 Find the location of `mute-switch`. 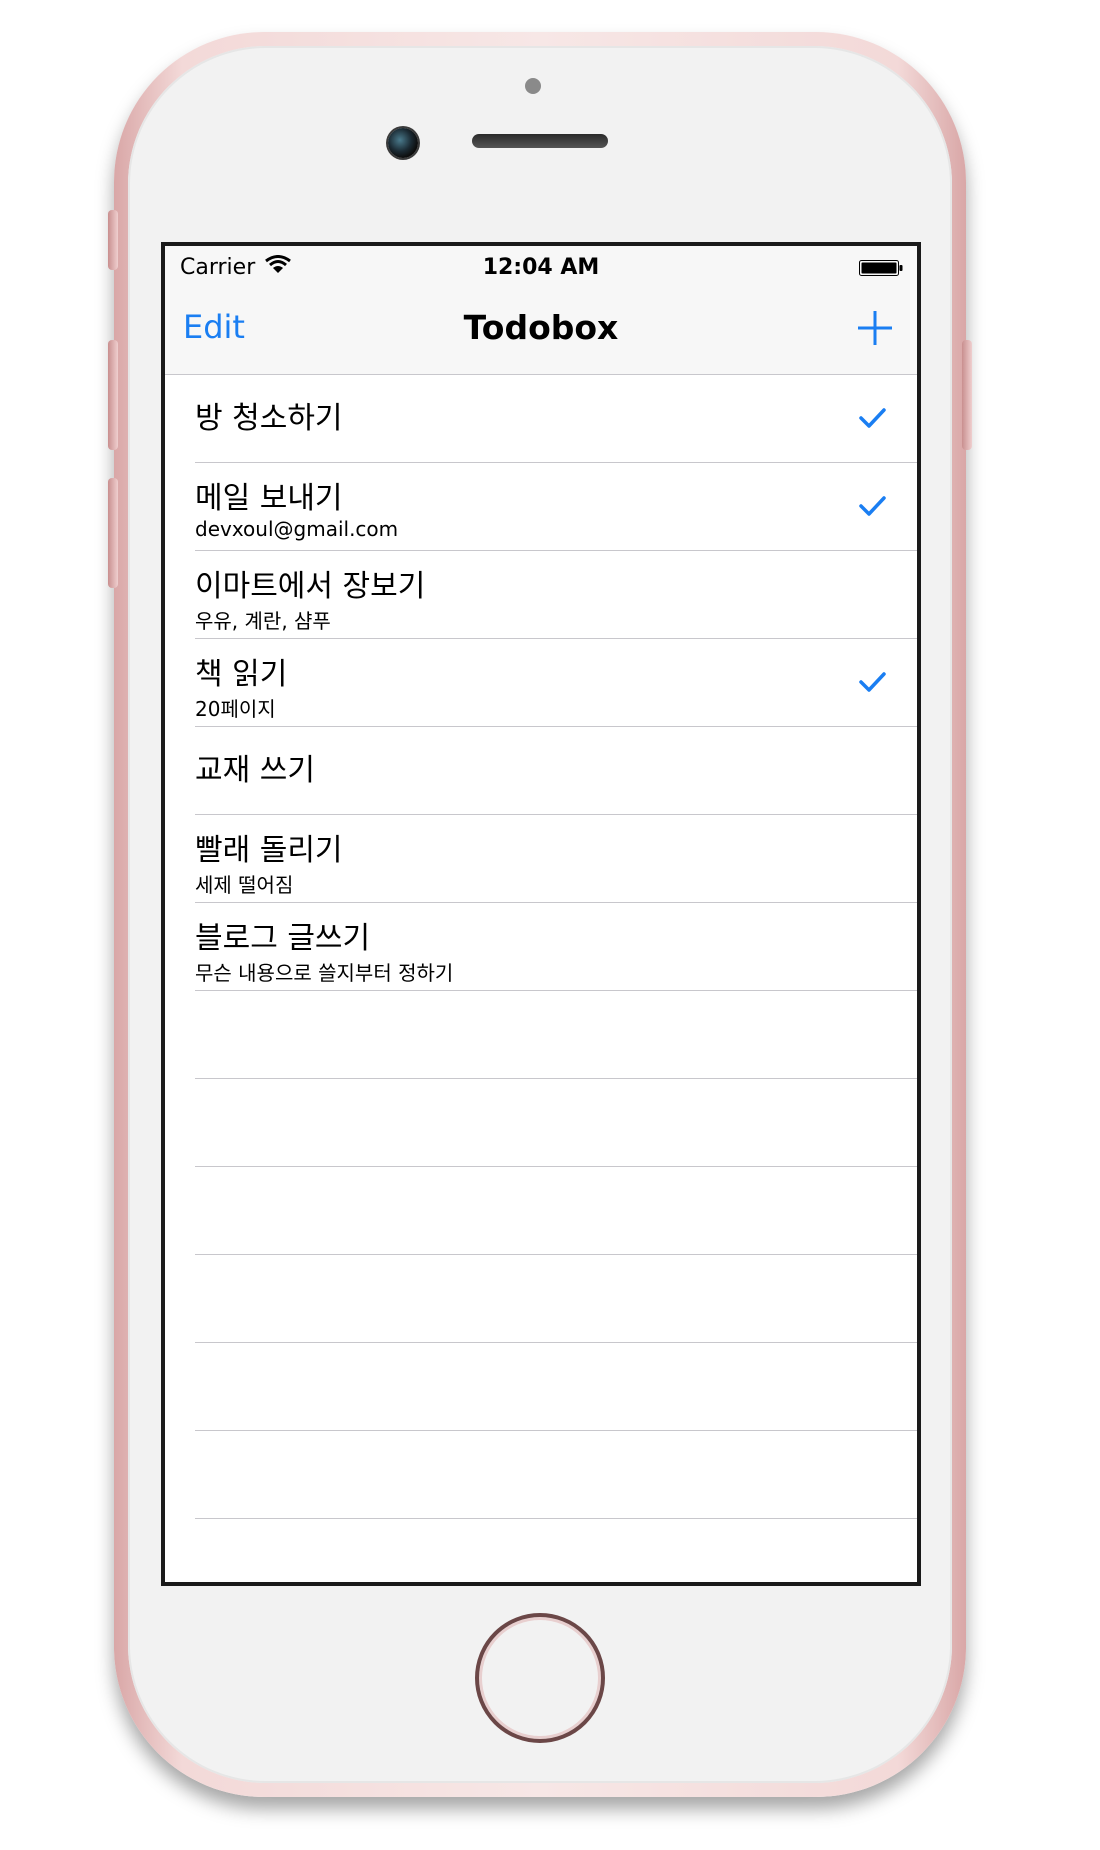

mute-switch is located at coordinates (113, 240).